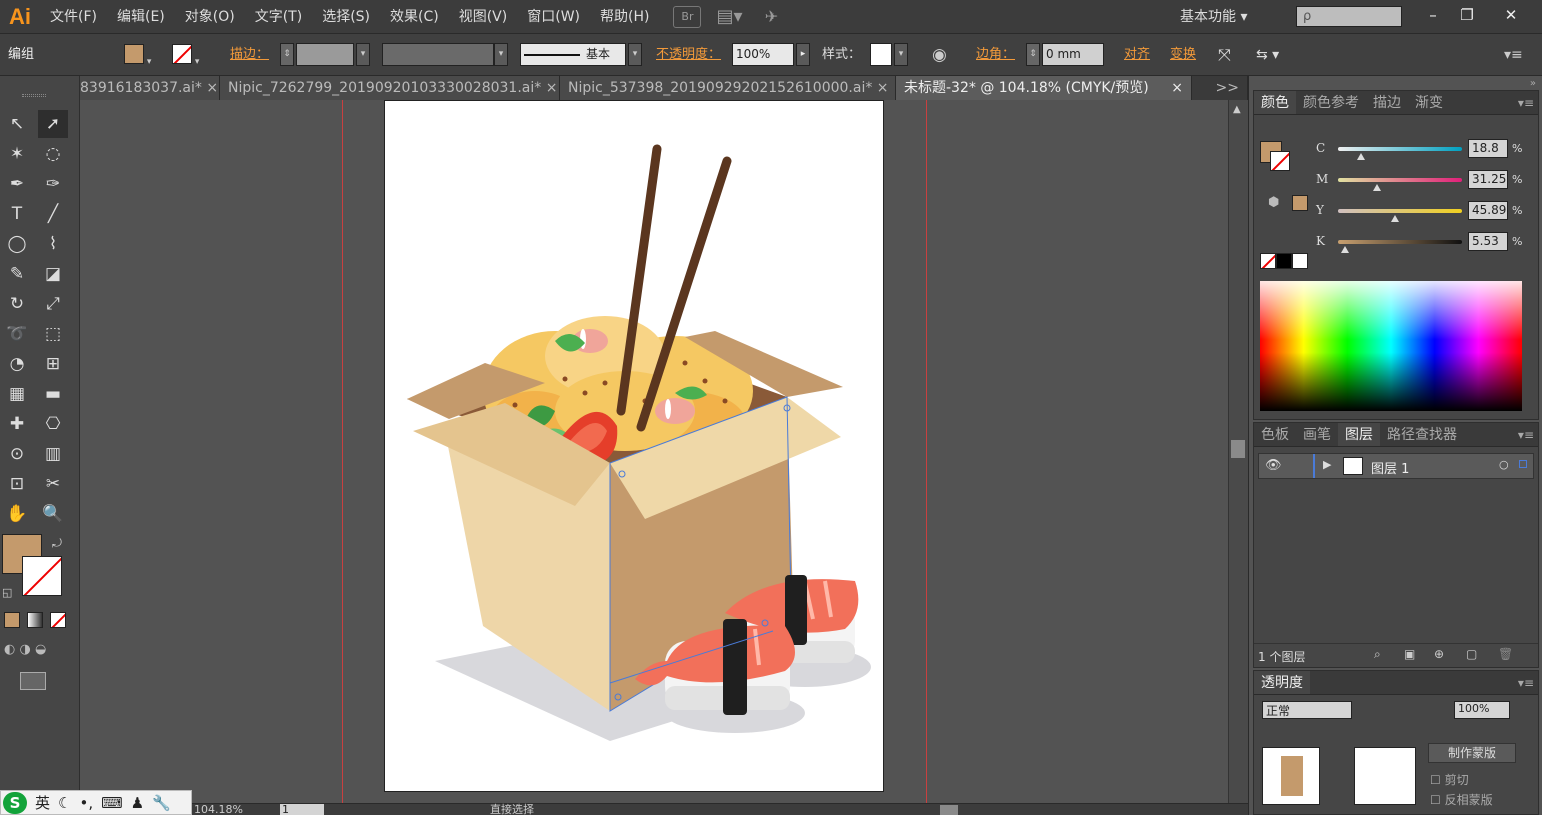 This screenshot has height=815, width=1542. Describe the element at coordinates (1275, 102) in the screenshot. I see `tab-color: 颜色` at that location.